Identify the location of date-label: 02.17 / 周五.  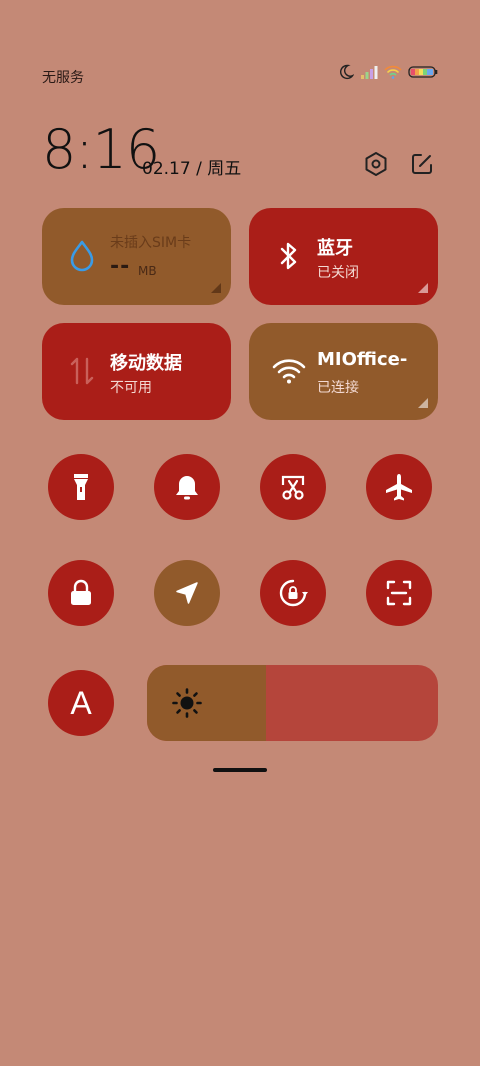
(192, 169).